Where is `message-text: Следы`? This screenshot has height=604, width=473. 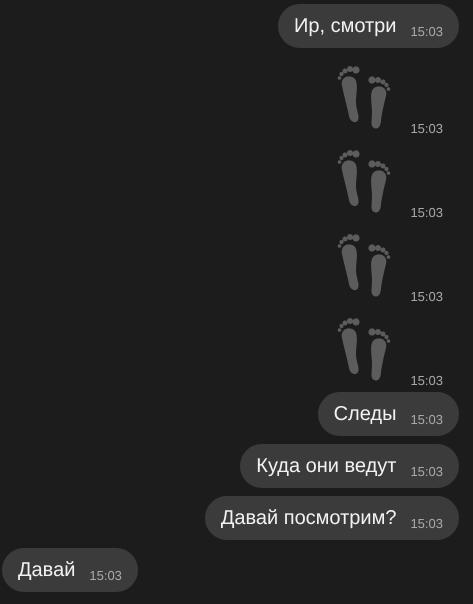 message-text: Следы is located at coordinates (365, 414).